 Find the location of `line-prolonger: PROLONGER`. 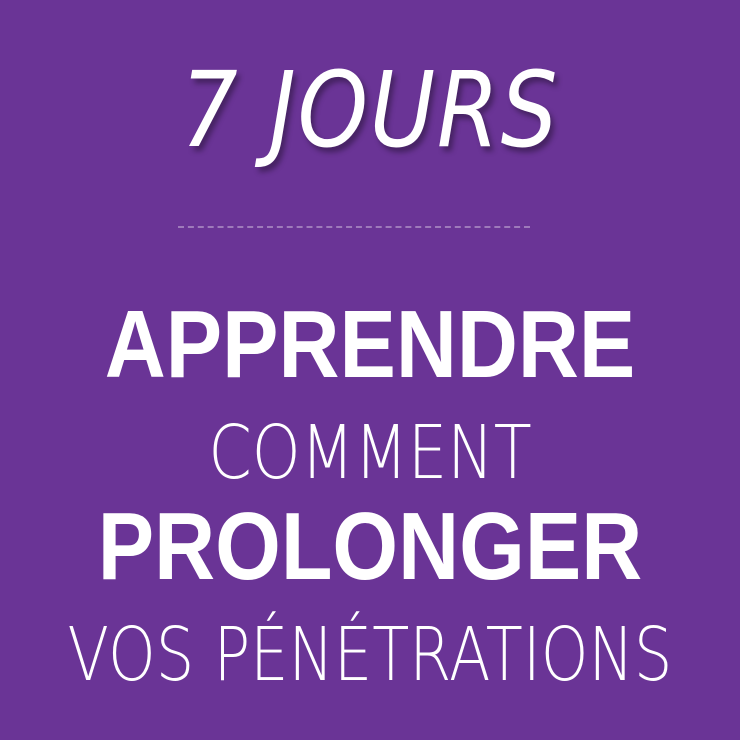

line-prolonger: PROLONGER is located at coordinates (370, 546).